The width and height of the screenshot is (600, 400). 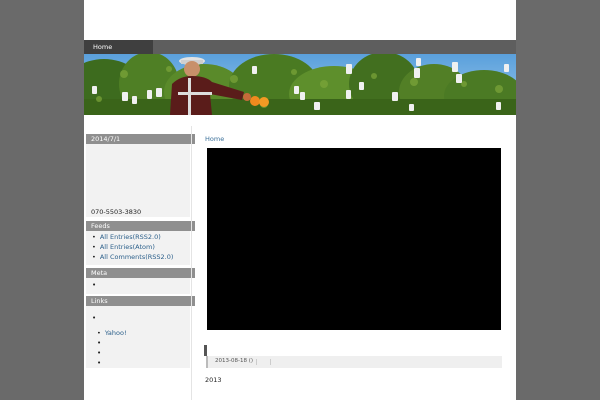 What do you see at coordinates (214, 139) in the screenshot?
I see `breadcrumb-home: Home` at bounding box center [214, 139].